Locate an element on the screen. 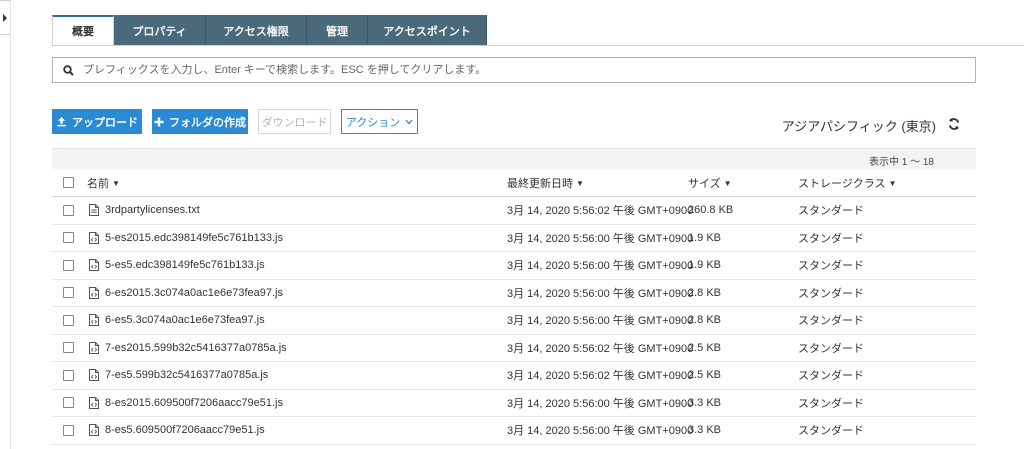 The width and height of the screenshot is (1024, 449). region-label: アジアパシフィック (東京) is located at coordinates (858, 126).